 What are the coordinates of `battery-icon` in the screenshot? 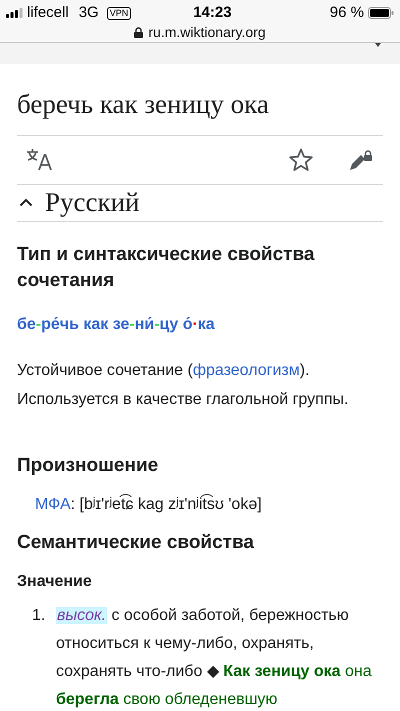 It's located at (381, 13).